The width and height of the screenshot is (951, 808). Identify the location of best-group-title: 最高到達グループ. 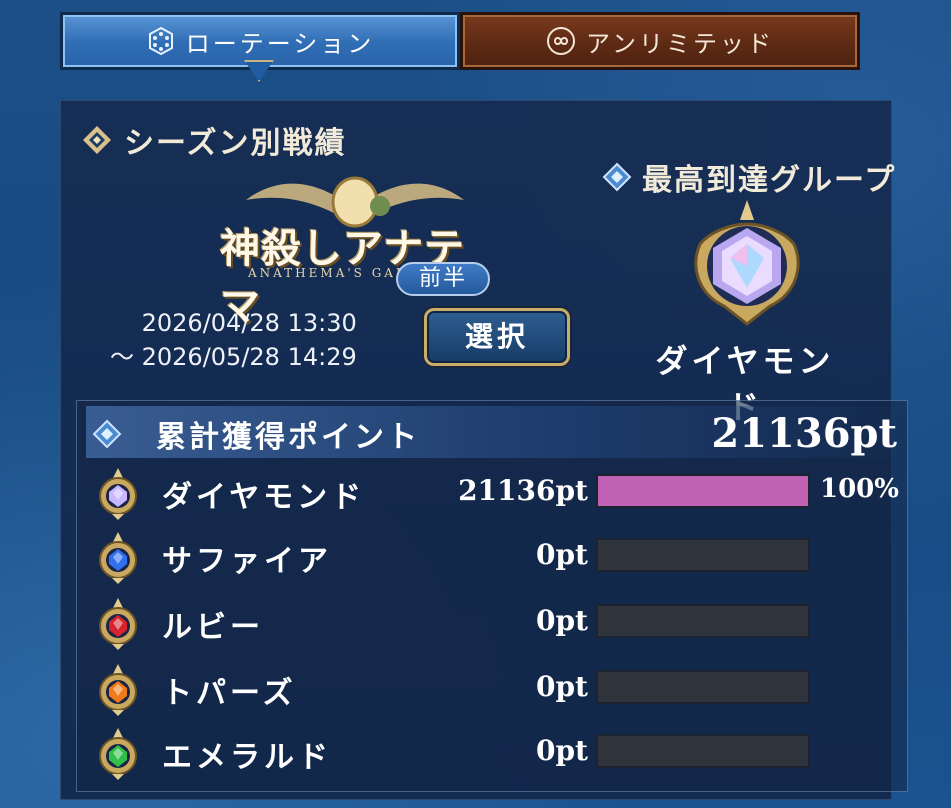
(744, 177).